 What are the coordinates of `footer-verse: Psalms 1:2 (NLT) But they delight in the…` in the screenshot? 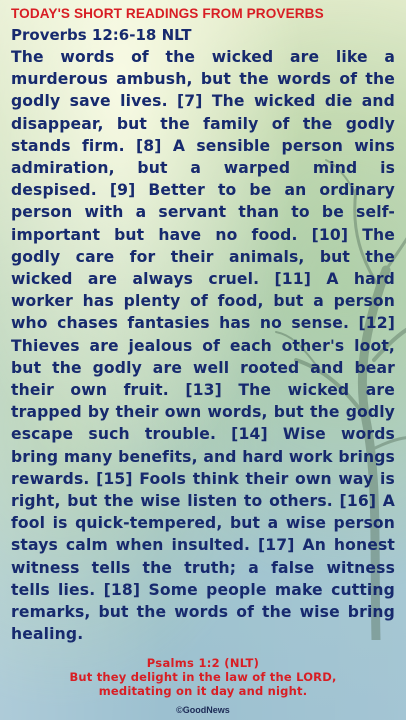 It's located at (203, 677).